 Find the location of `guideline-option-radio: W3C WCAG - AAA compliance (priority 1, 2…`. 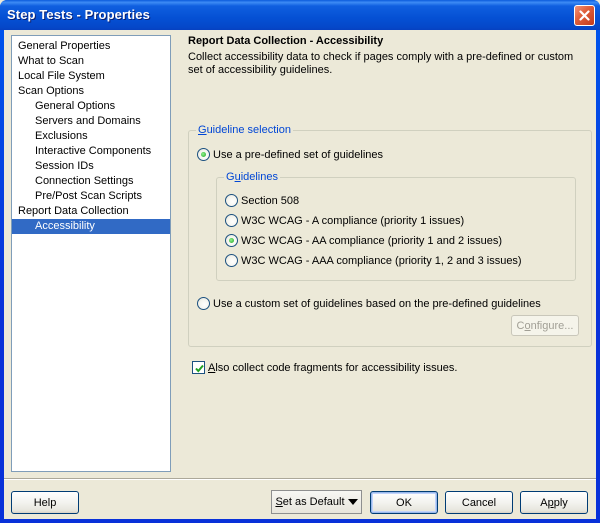

guideline-option-radio: W3C WCAG - AAA compliance (priority 1, 2… is located at coordinates (373, 260).